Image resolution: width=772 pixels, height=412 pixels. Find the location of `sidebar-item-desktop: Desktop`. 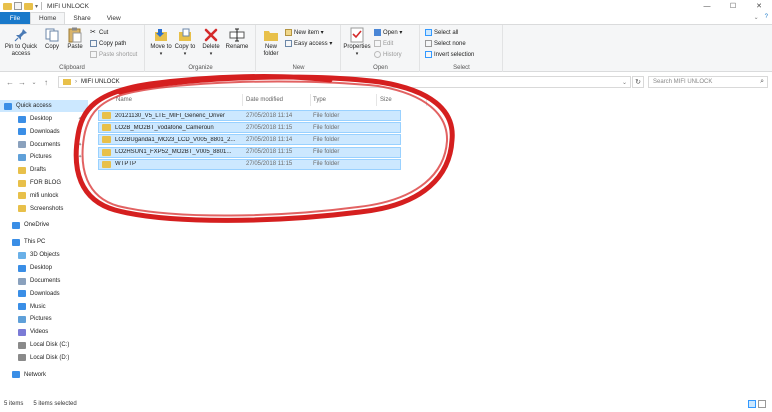

sidebar-item-desktop: Desktop is located at coordinates (26, 268).